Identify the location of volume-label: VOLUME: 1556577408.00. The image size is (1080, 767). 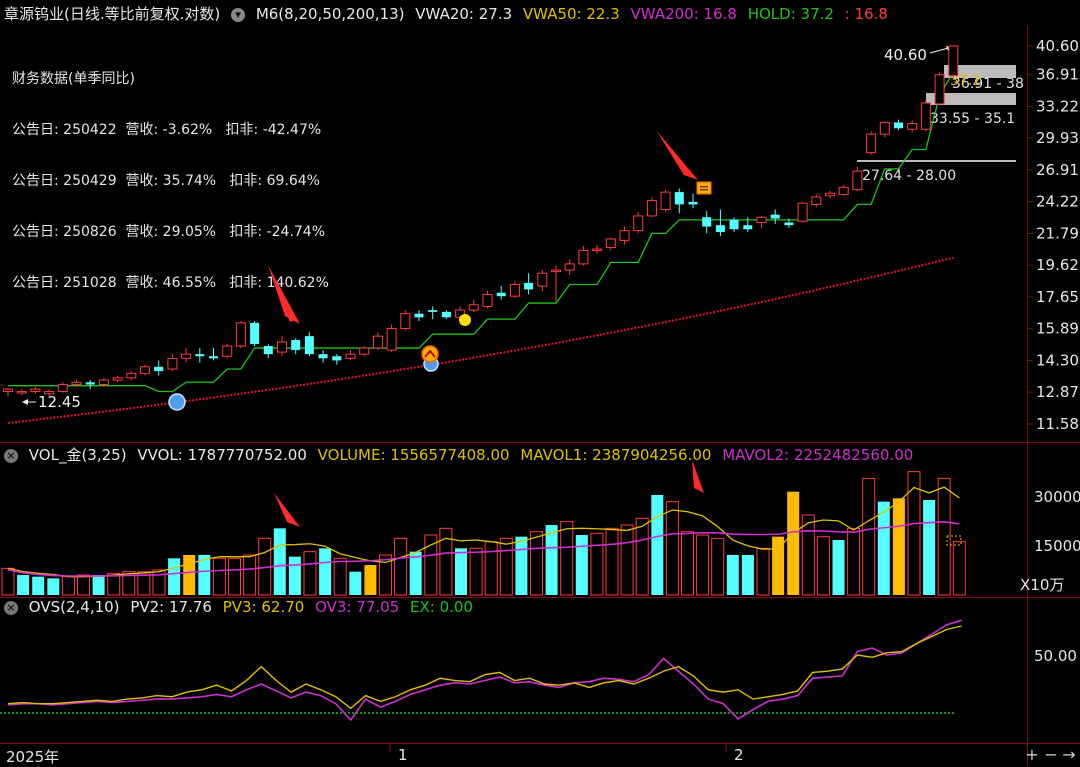
(413, 455).